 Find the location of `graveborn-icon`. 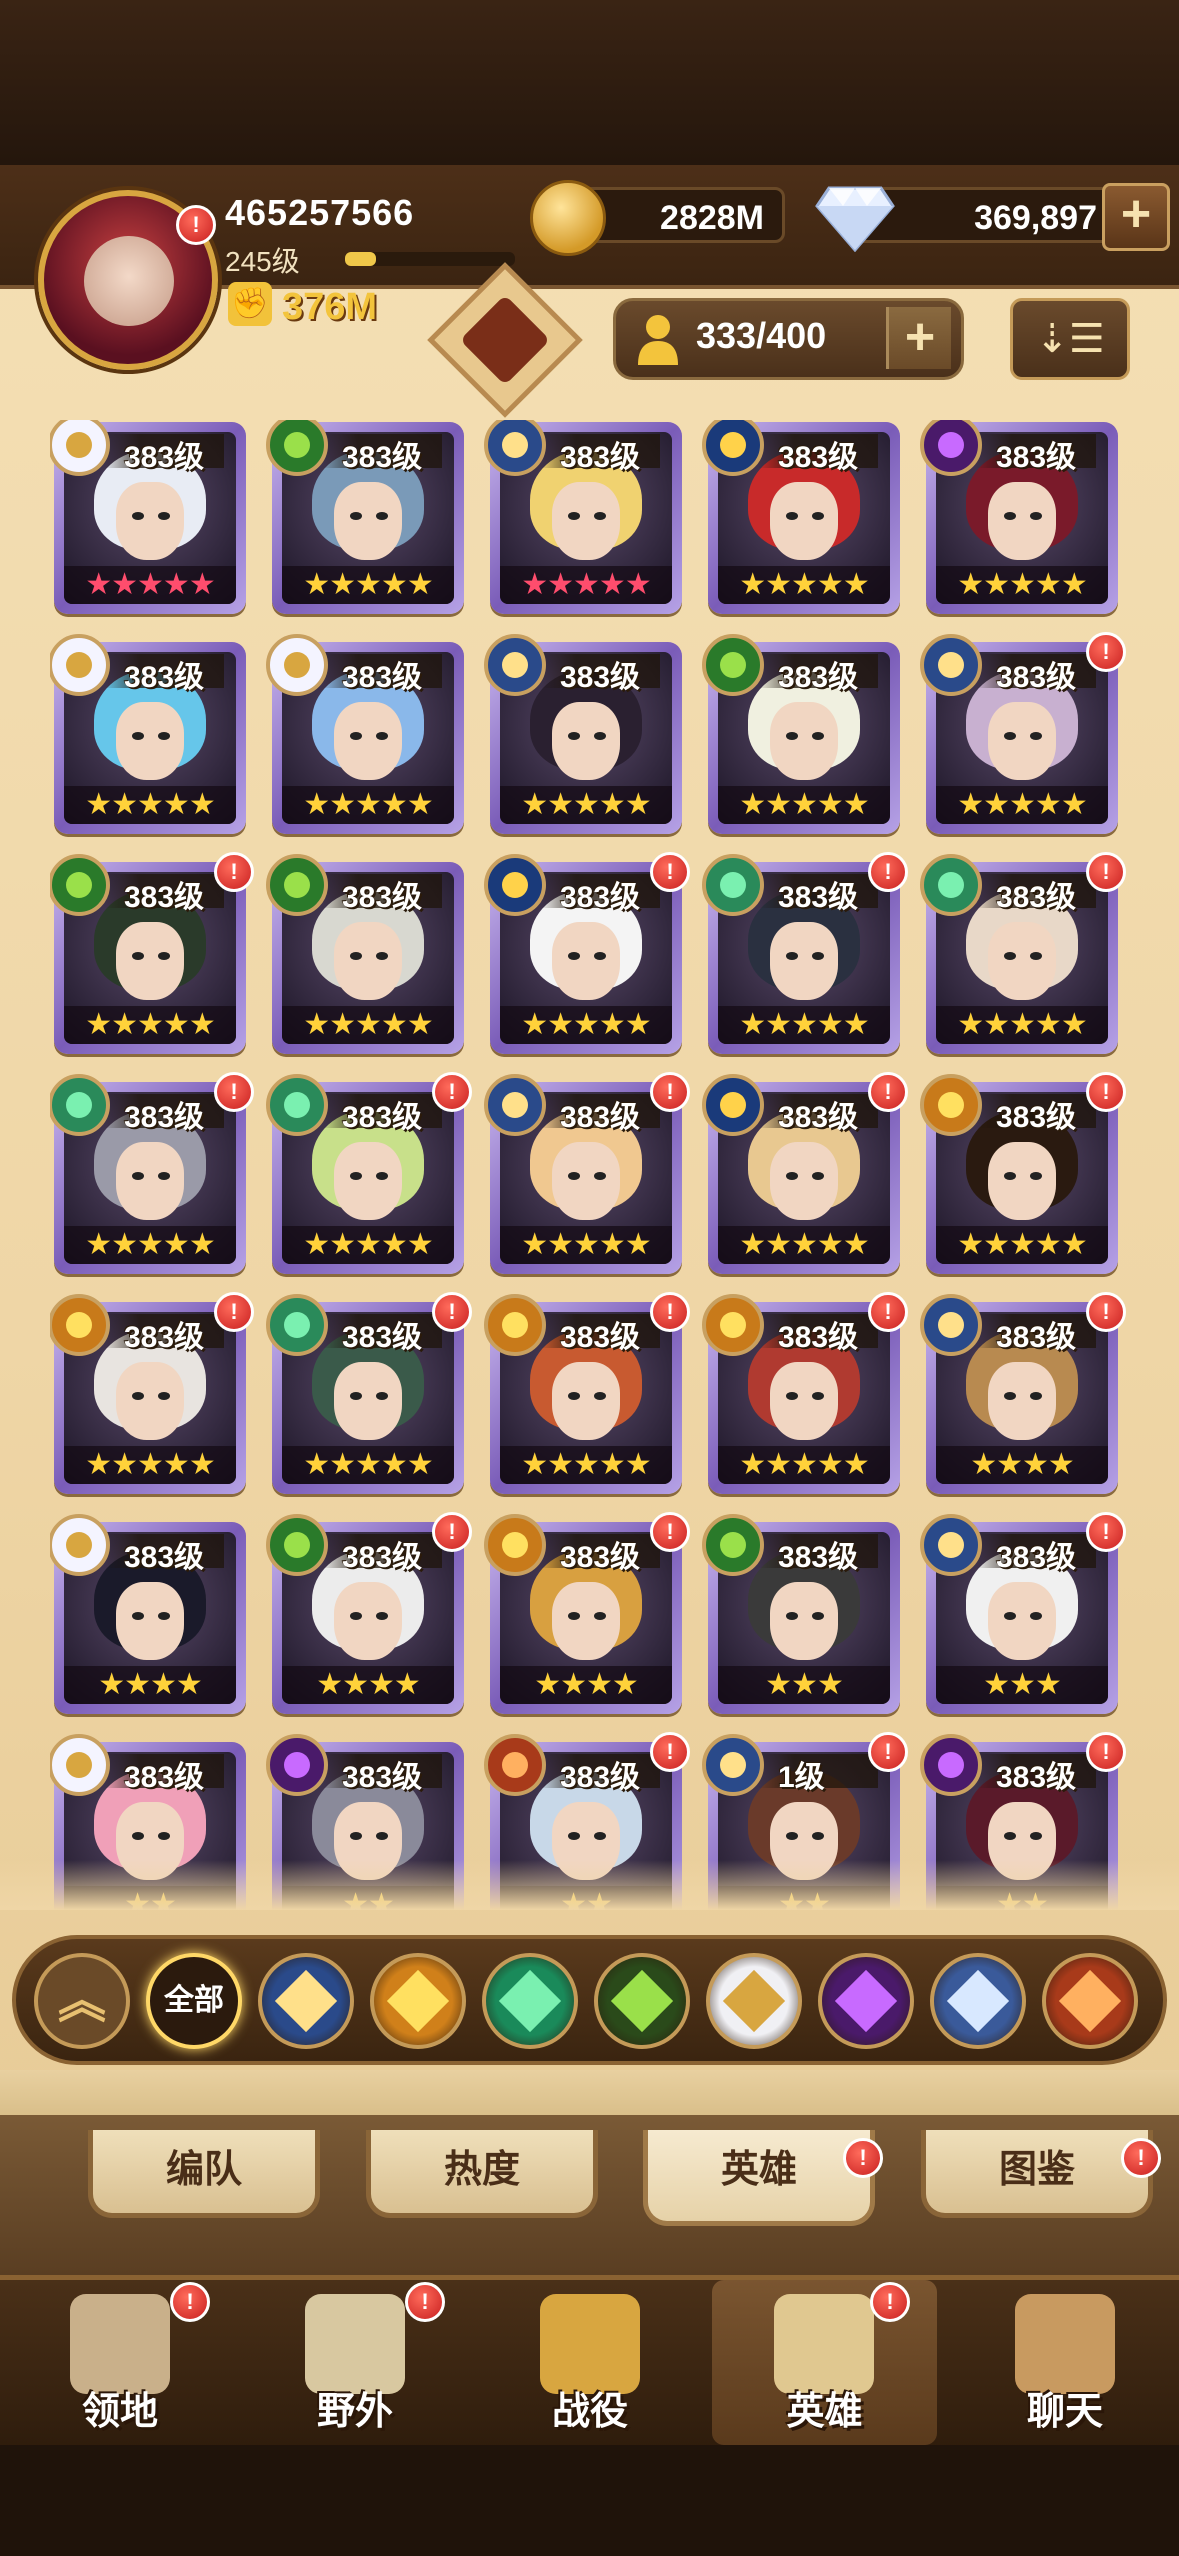

graveborn-icon is located at coordinates (642, 2001).